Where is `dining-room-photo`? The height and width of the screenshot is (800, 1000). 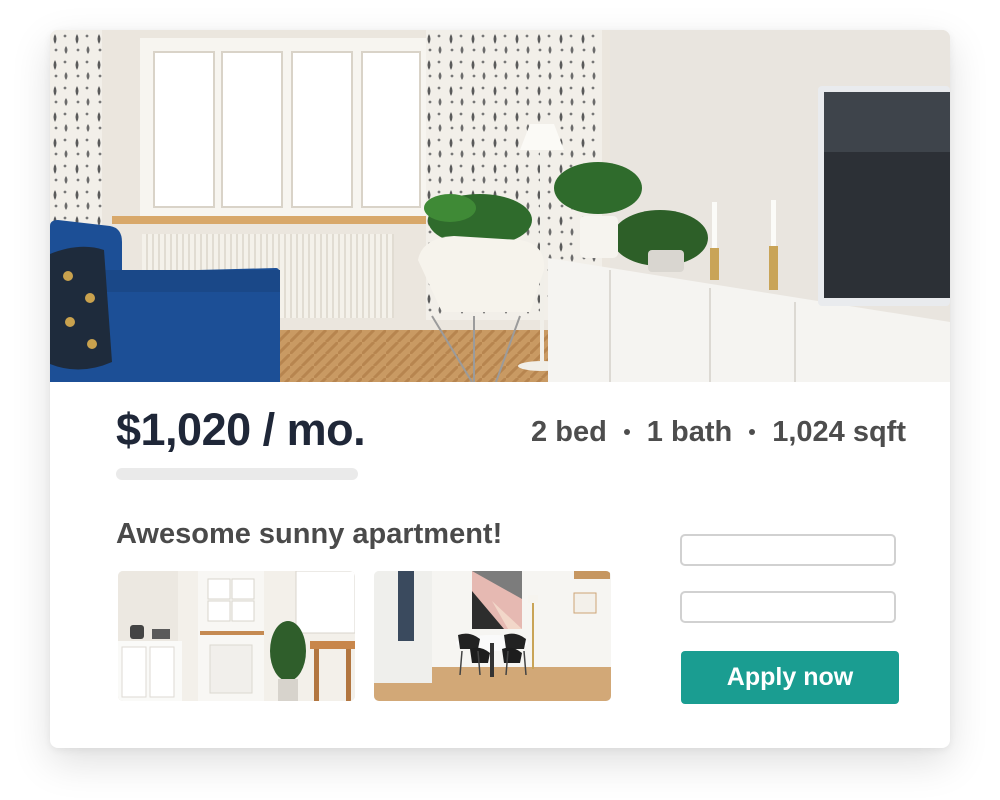 dining-room-photo is located at coordinates (492, 636).